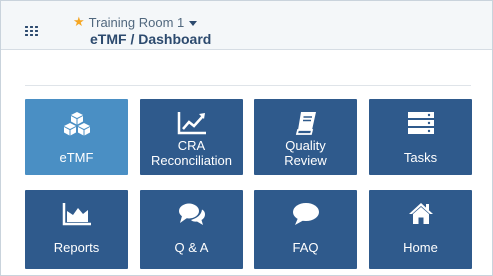  What do you see at coordinates (79, 21) in the screenshot?
I see `star-icon: ★` at bounding box center [79, 21].